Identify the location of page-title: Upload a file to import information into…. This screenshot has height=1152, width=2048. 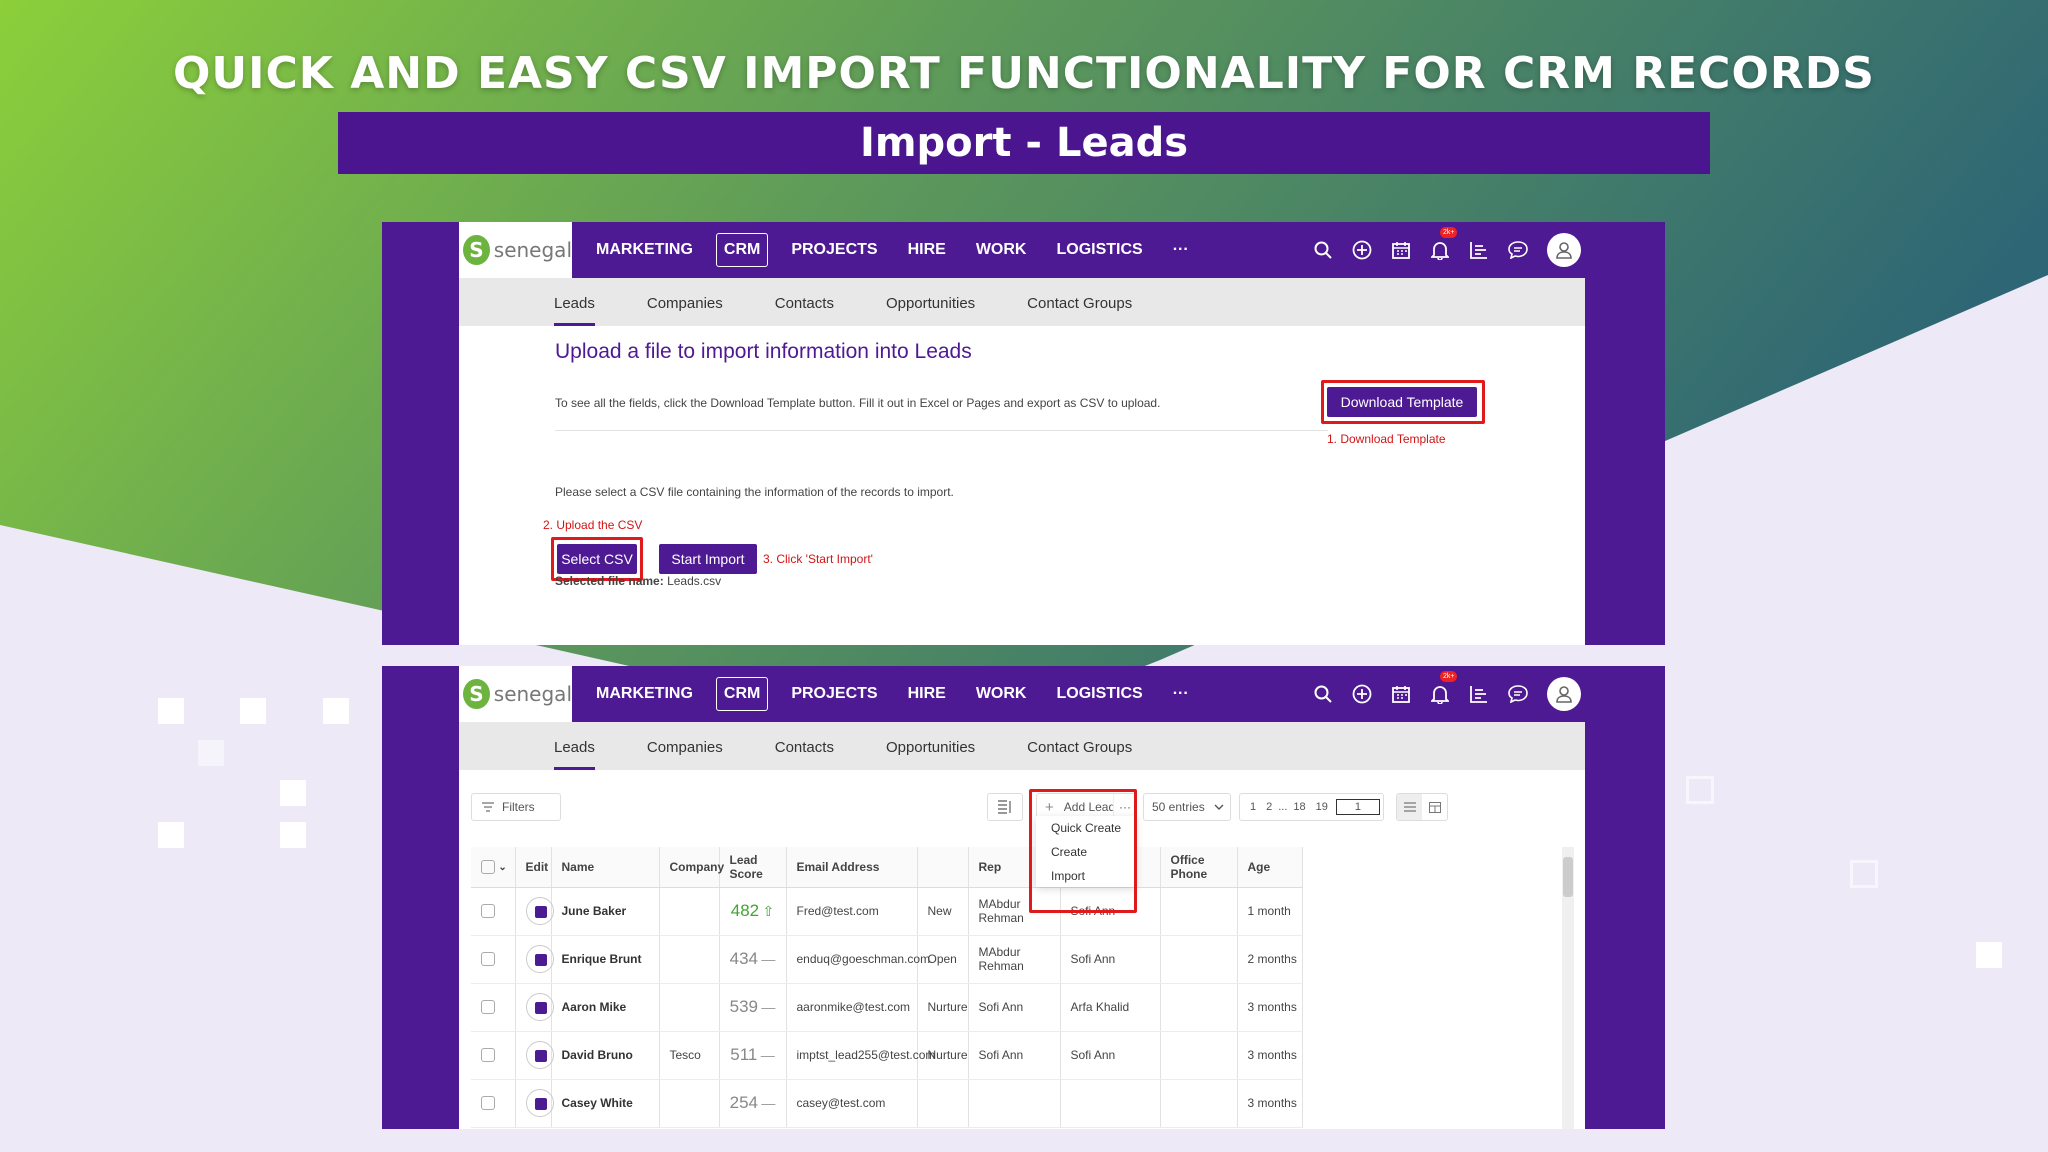
(763, 351).